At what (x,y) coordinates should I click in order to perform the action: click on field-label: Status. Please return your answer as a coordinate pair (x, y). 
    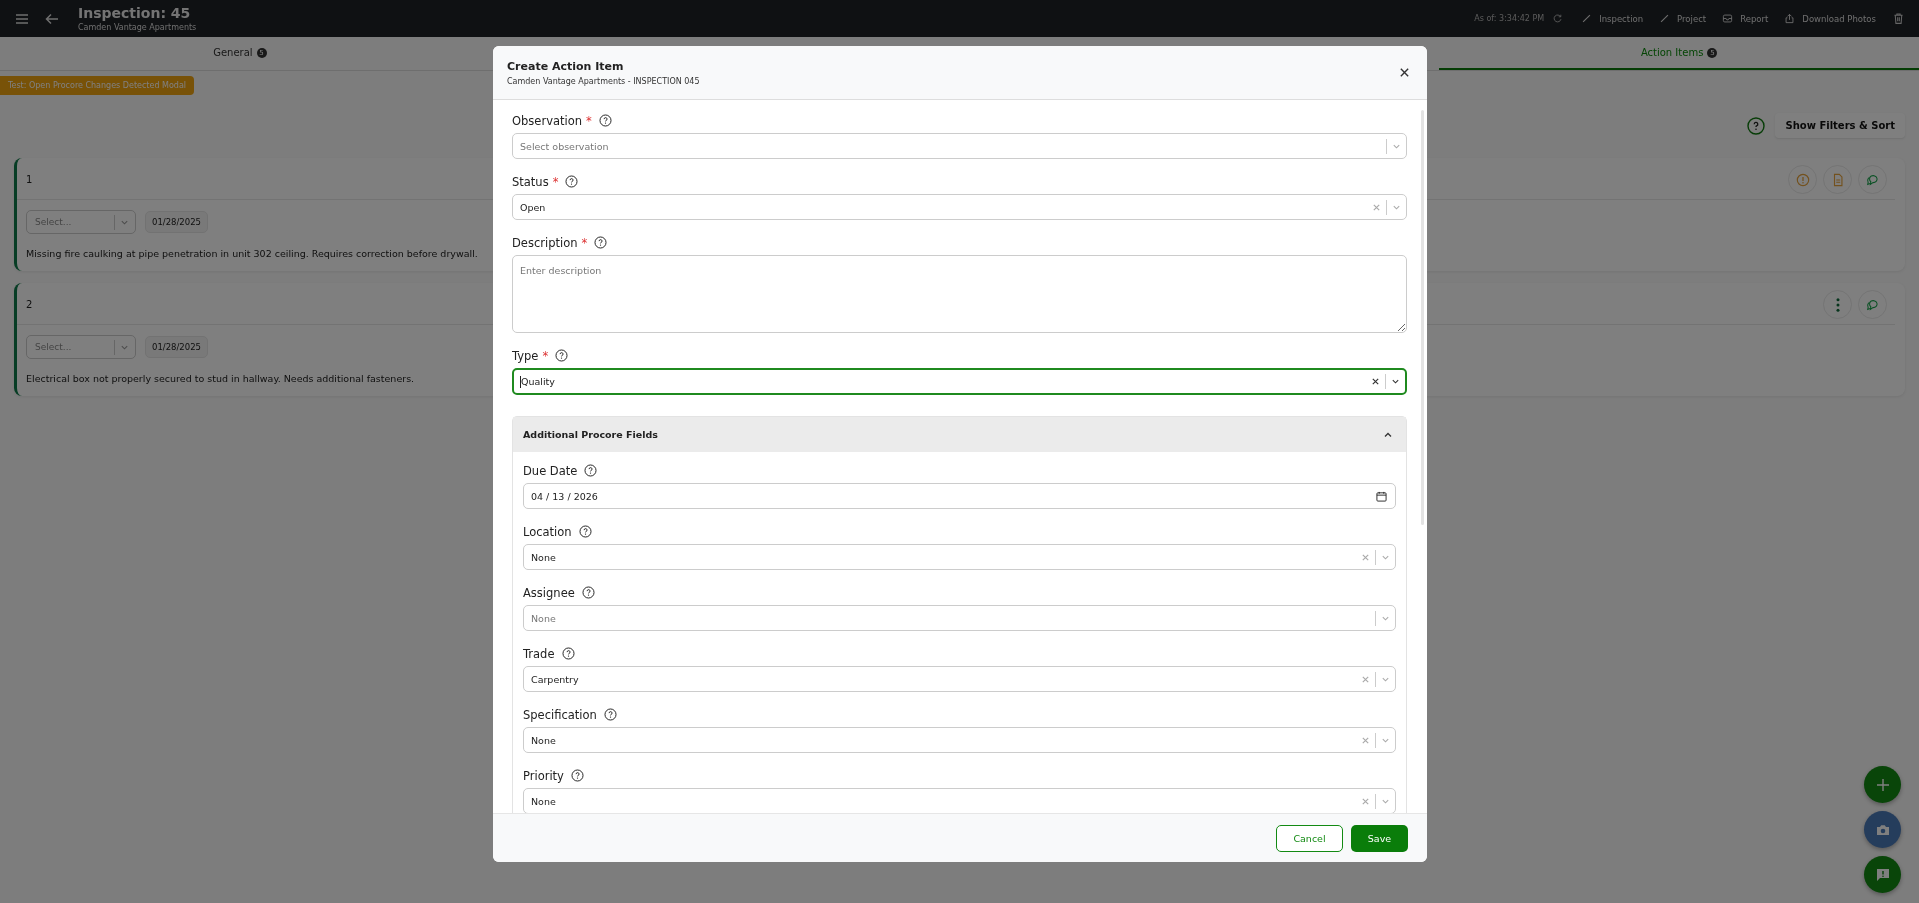
    Looking at the image, I should click on (530, 181).